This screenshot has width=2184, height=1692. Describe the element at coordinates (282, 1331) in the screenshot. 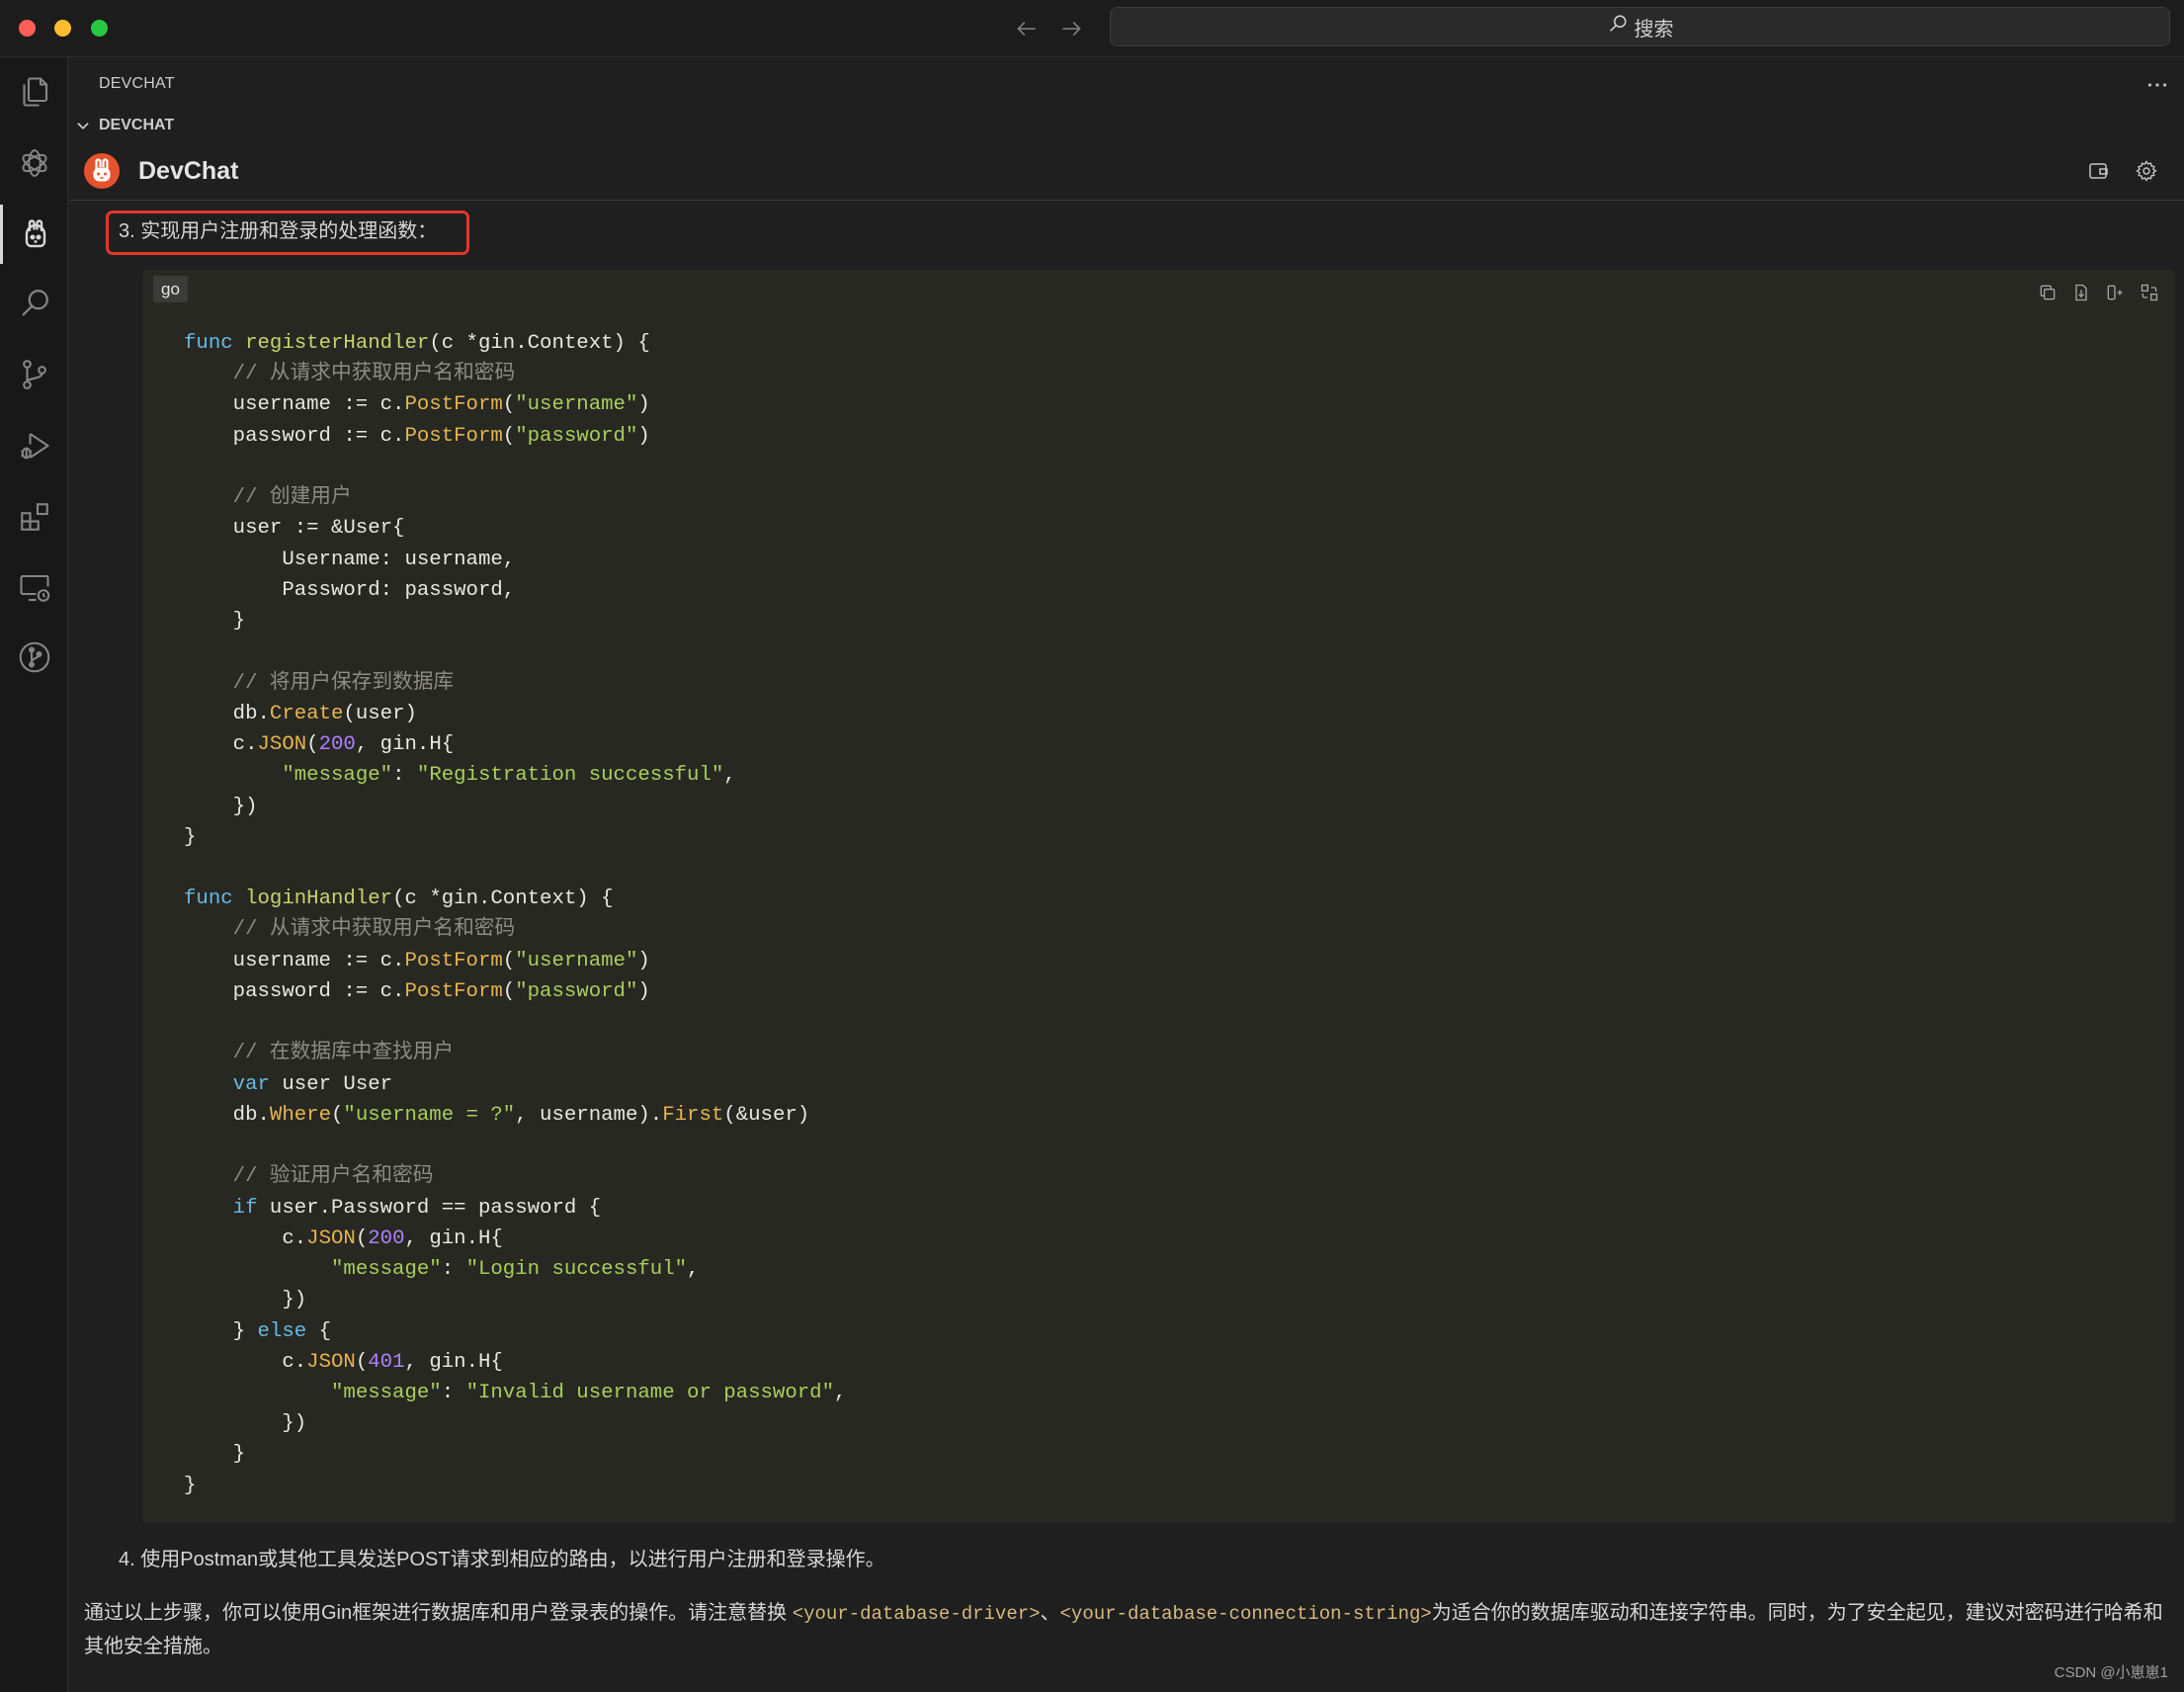

I see `code-token: else` at that location.